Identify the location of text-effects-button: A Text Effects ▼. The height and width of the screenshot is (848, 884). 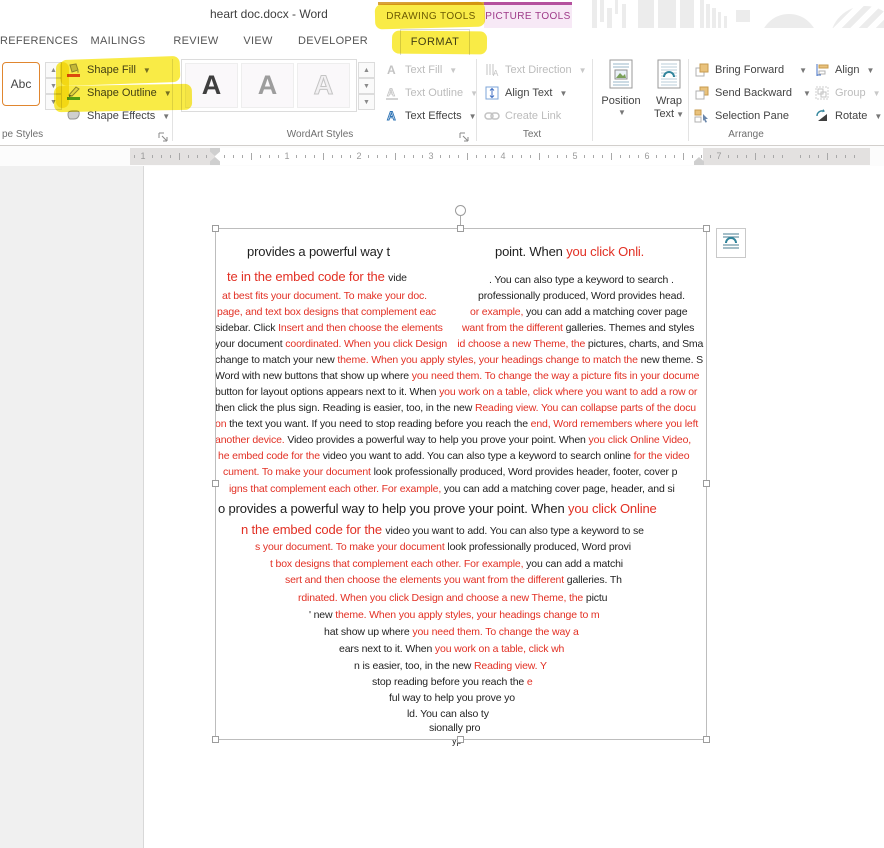
(430, 116).